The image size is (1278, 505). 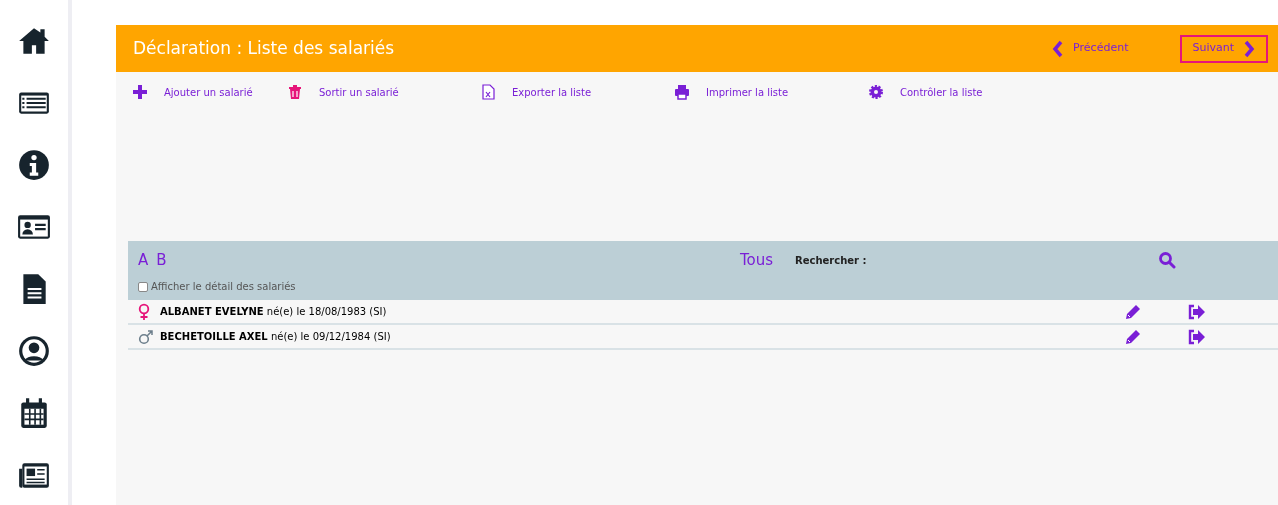 What do you see at coordinates (1090, 48) in the screenshot?
I see `previous-button: Précédent` at bounding box center [1090, 48].